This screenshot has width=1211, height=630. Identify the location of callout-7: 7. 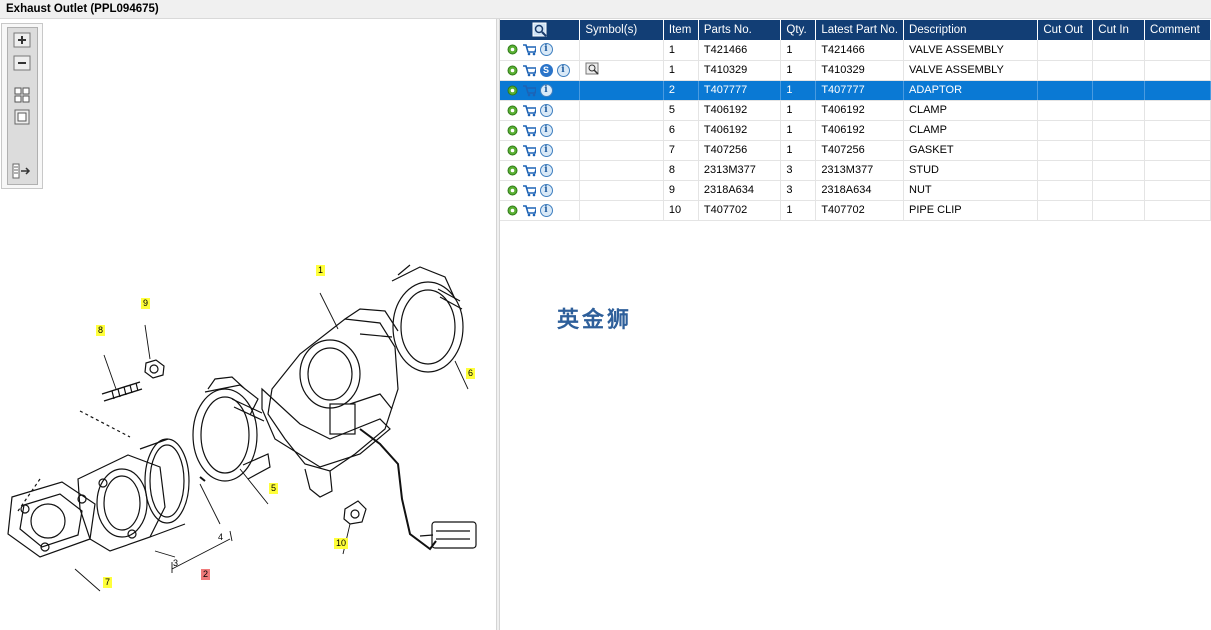
(108, 582).